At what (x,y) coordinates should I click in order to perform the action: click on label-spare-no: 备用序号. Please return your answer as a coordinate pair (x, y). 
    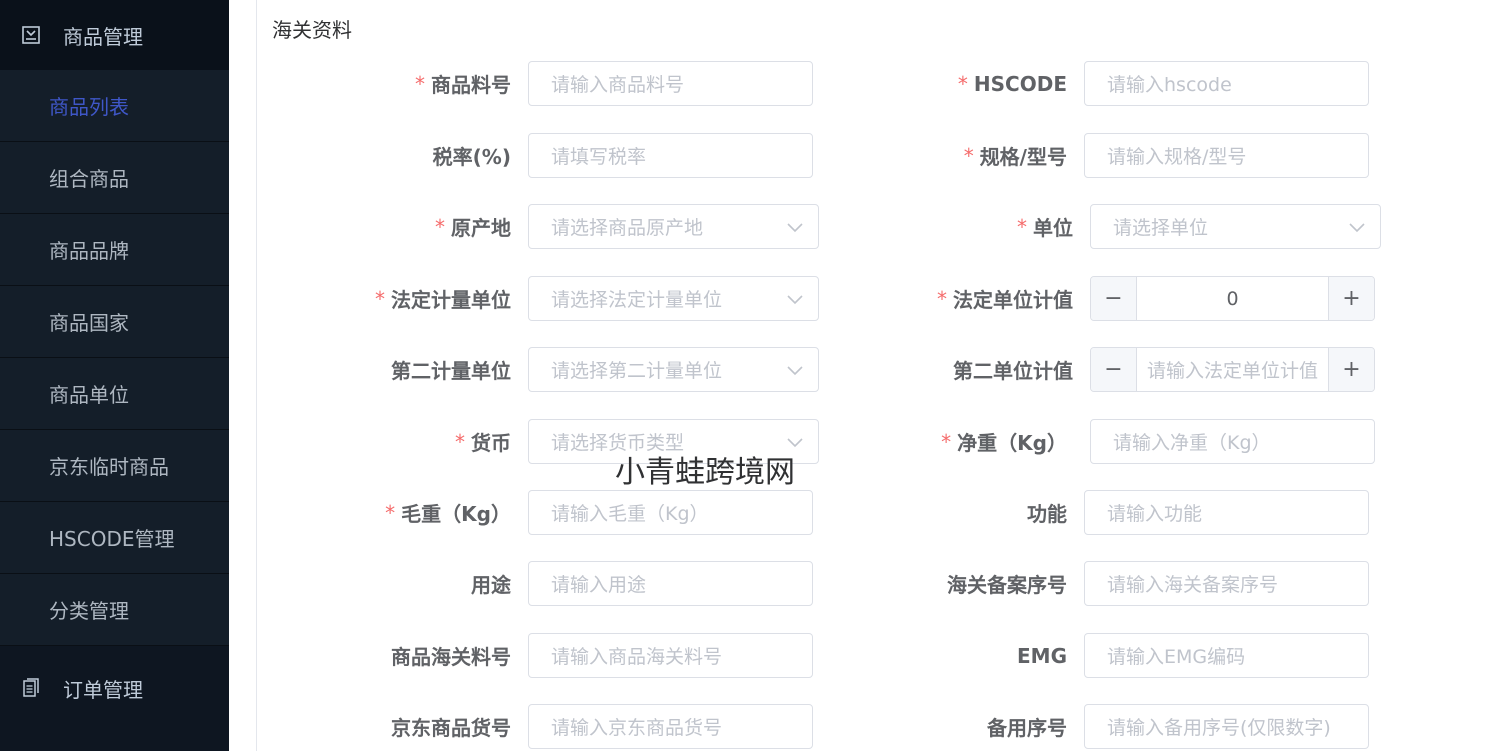
    Looking at the image, I should click on (1027, 728).